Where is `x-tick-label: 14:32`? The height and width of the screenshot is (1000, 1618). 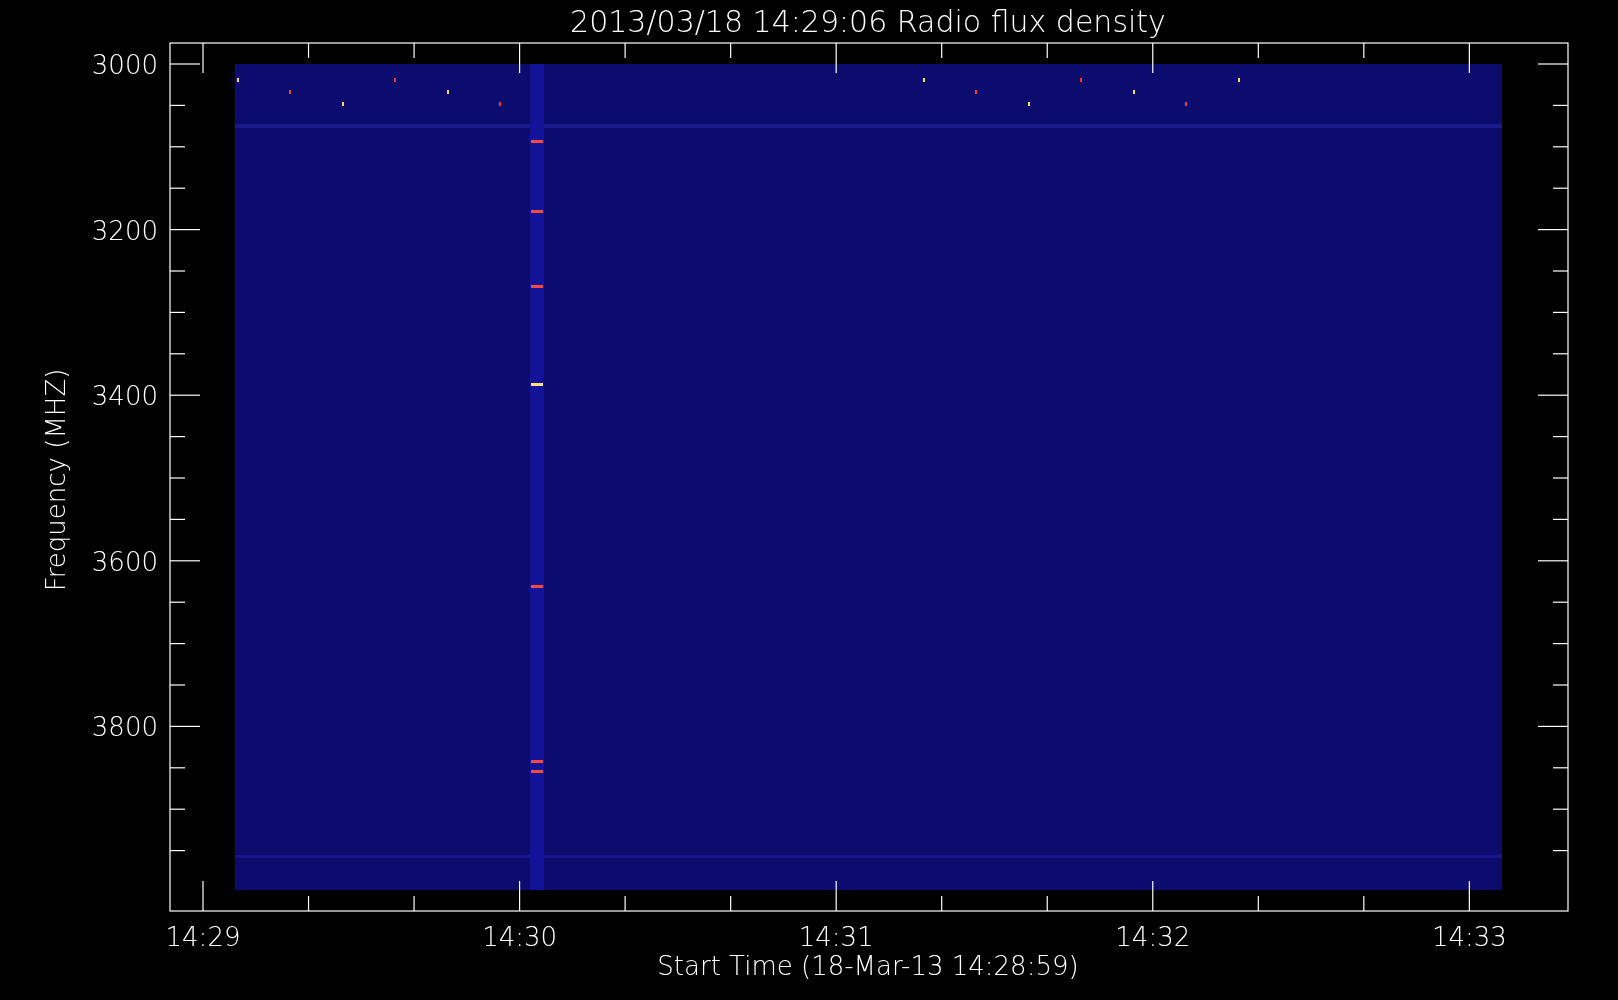 x-tick-label: 14:32 is located at coordinates (1153, 937).